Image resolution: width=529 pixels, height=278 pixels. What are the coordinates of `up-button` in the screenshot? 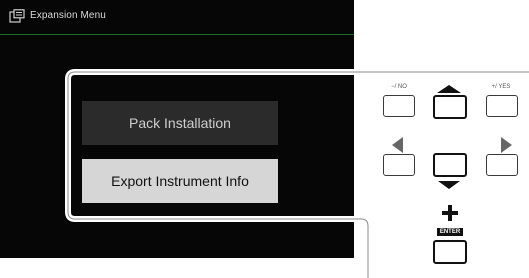 It's located at (450, 107).